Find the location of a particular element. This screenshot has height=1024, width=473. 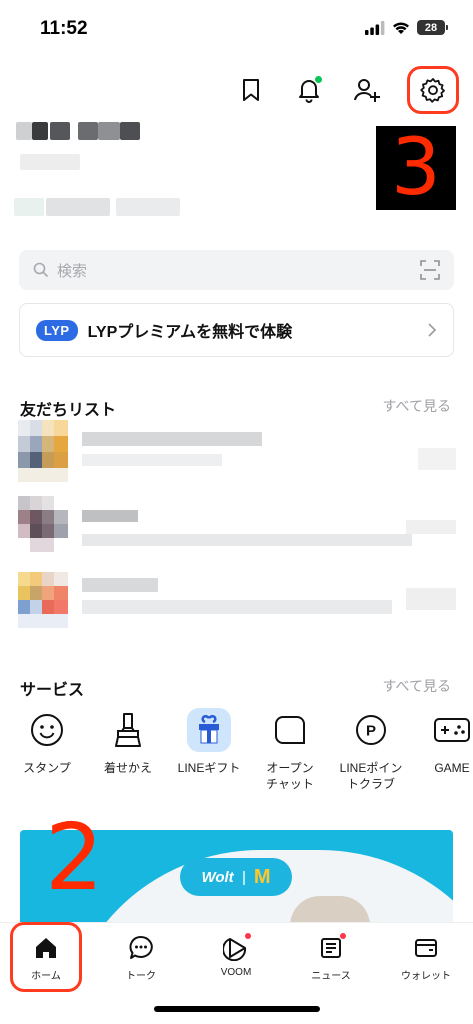

header-actions is located at coordinates (346, 90).